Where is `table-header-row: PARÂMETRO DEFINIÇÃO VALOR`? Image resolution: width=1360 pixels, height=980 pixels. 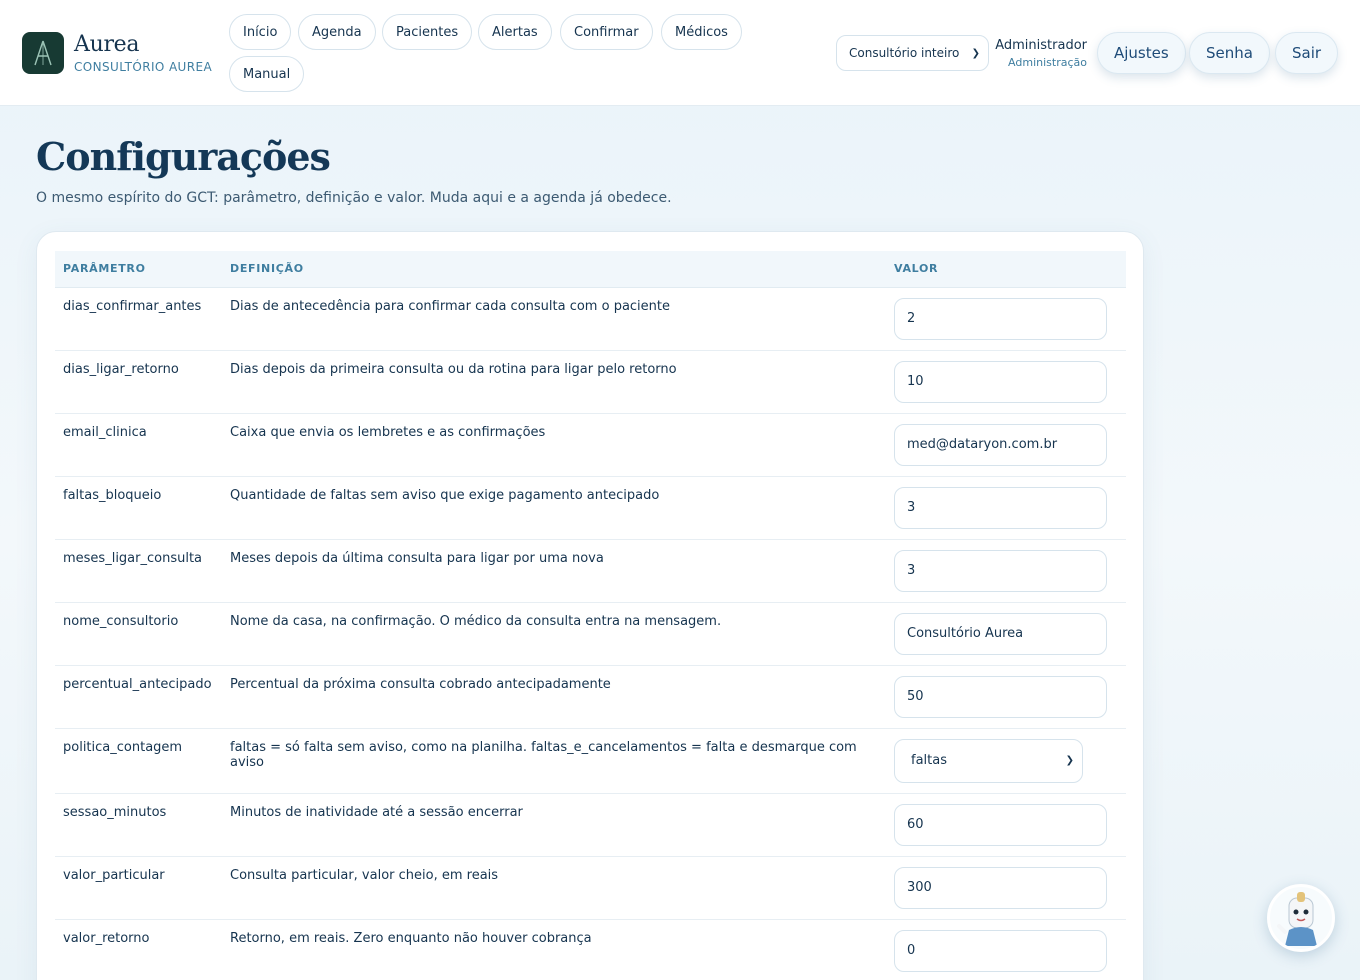 table-header-row: PARÂMETRO DEFINIÇÃO VALOR is located at coordinates (590, 269).